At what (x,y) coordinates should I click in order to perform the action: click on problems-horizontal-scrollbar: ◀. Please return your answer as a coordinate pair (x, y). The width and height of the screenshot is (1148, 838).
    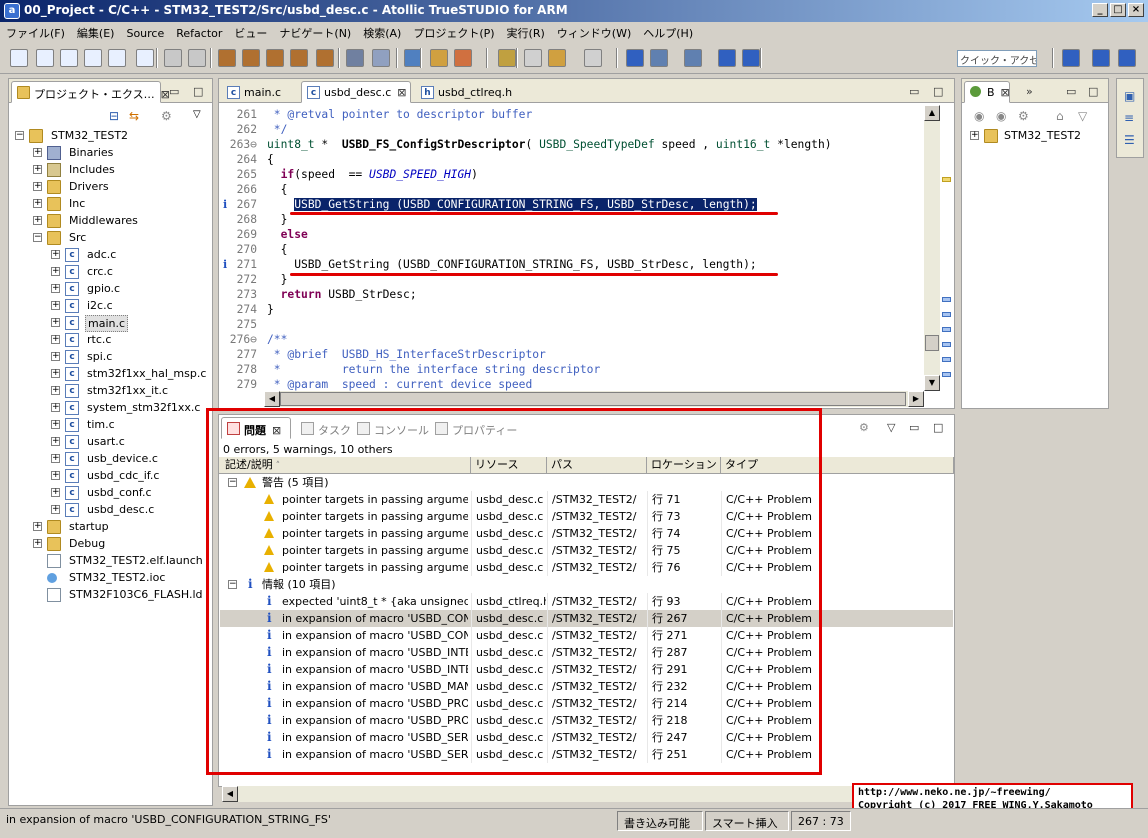
    Looking at the image, I should click on (588, 794).